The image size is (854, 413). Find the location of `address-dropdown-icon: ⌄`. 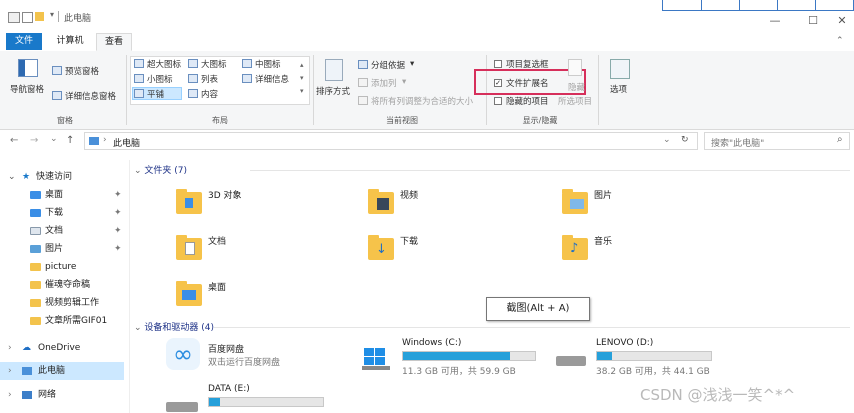

address-dropdown-icon: ⌄ is located at coordinates (667, 140).